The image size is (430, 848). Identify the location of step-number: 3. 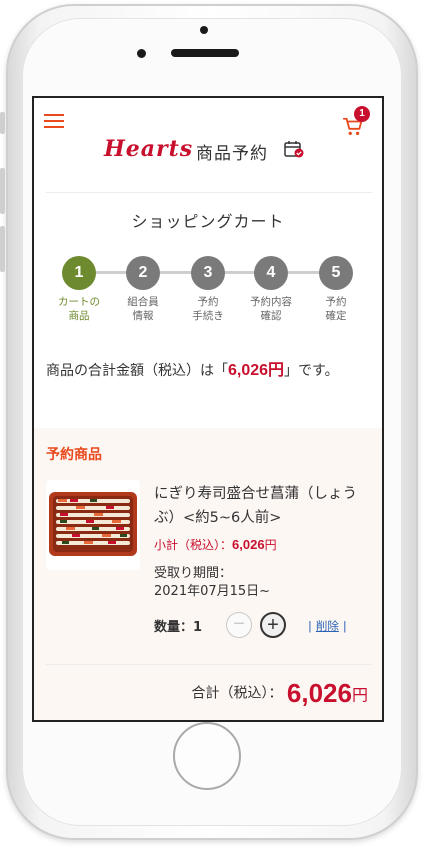
(208, 273).